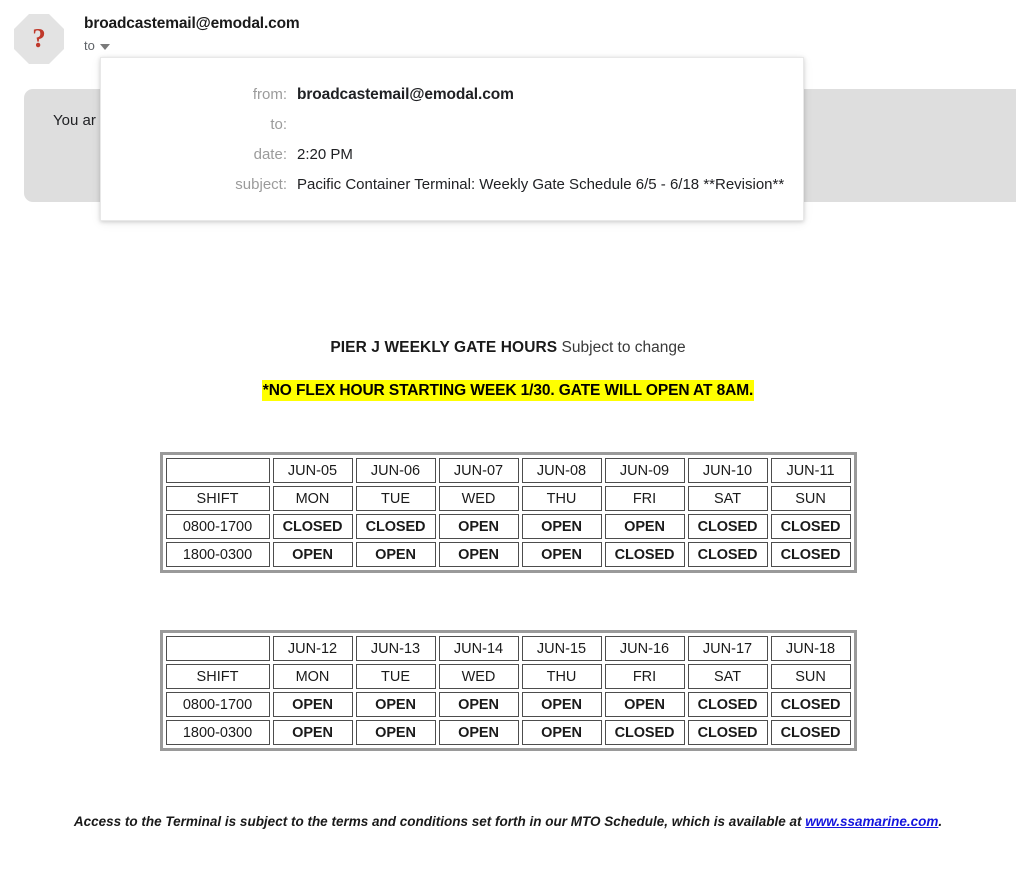 Image resolution: width=1016 pixels, height=888 pixels. Describe the element at coordinates (478, 470) in the screenshot. I see `date-header-cell: JUN-07` at that location.